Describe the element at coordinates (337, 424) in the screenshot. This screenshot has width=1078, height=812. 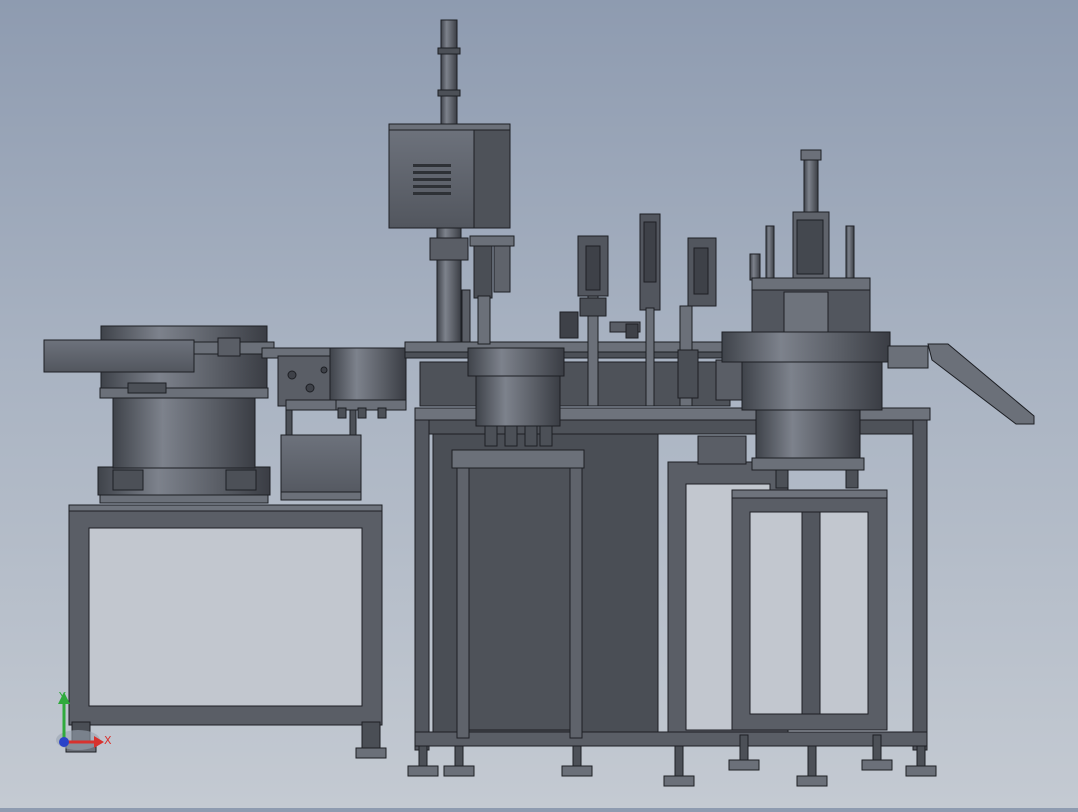
I see `left-linear-feeder` at that location.